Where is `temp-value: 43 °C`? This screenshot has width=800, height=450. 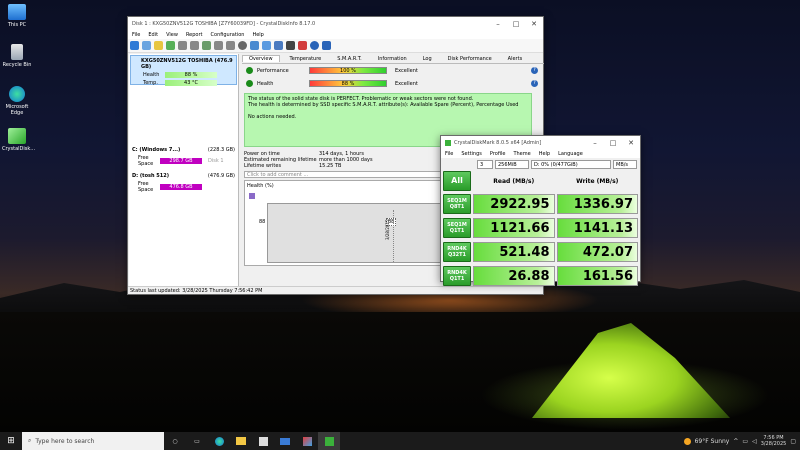
temp-value: 43 °C is located at coordinates (191, 83).